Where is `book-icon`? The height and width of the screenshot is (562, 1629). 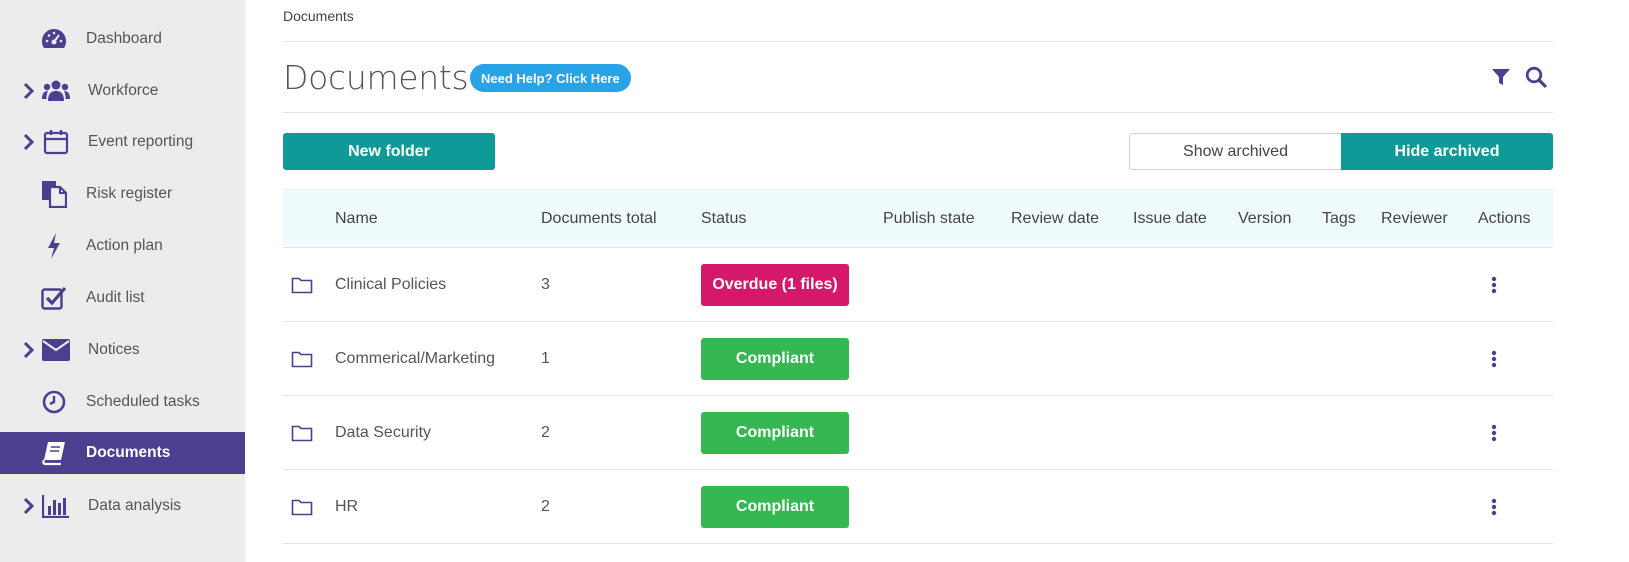
book-icon is located at coordinates (54, 453).